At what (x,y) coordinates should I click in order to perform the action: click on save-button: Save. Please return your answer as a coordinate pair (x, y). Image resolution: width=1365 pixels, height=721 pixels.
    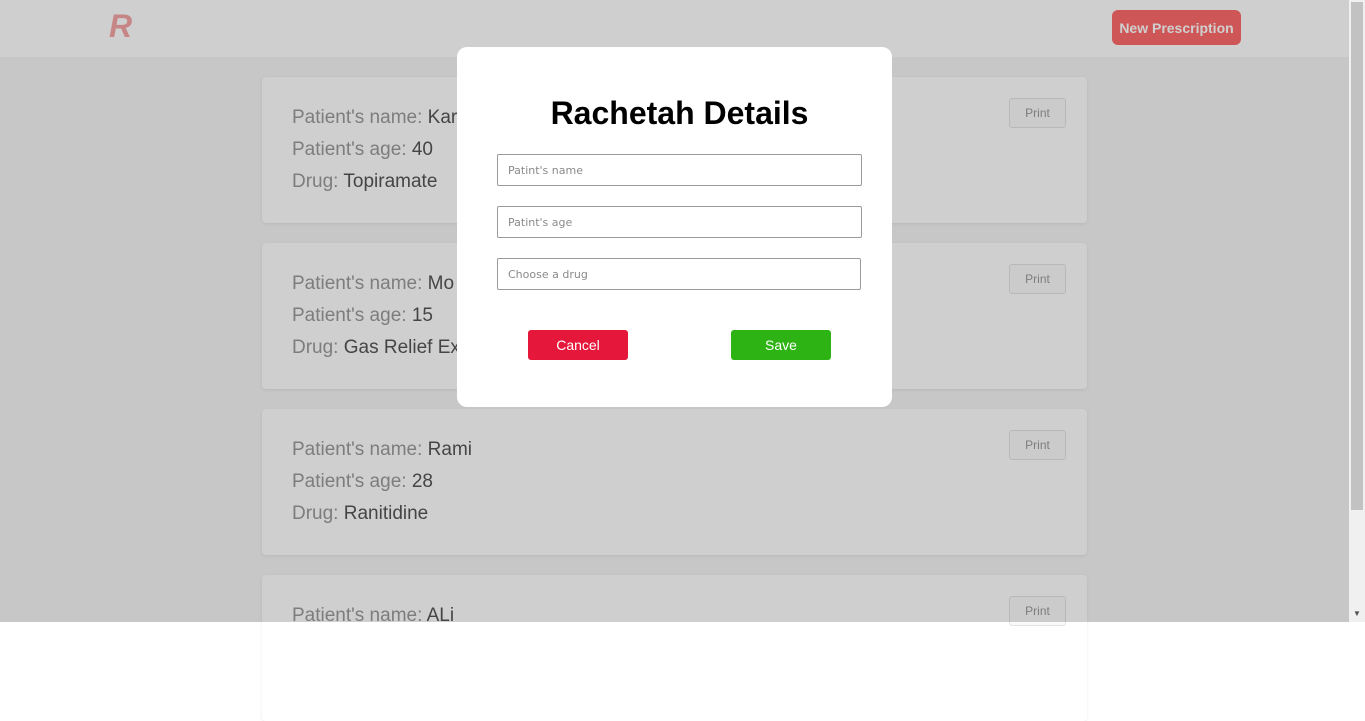
    Looking at the image, I should click on (781, 345).